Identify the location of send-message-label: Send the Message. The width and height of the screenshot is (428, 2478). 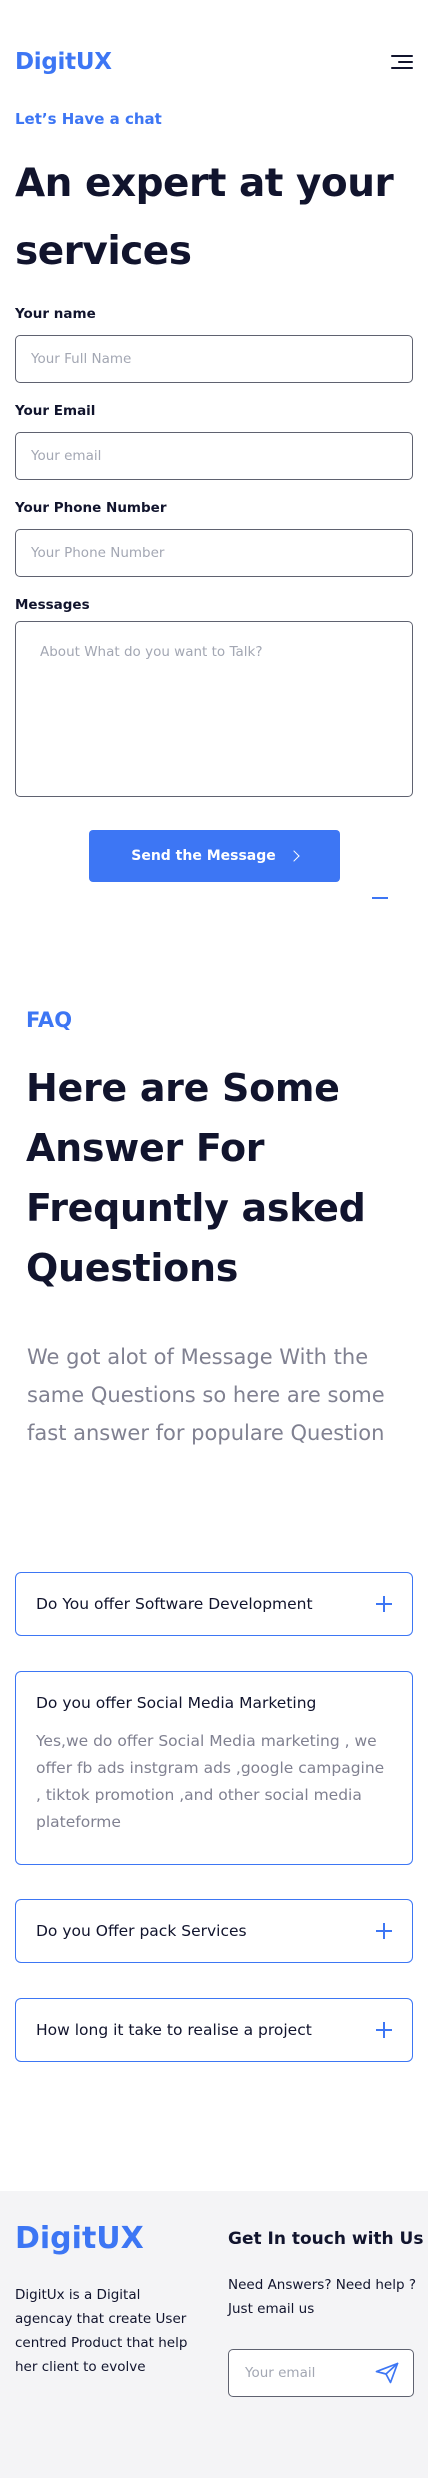
(203, 856).